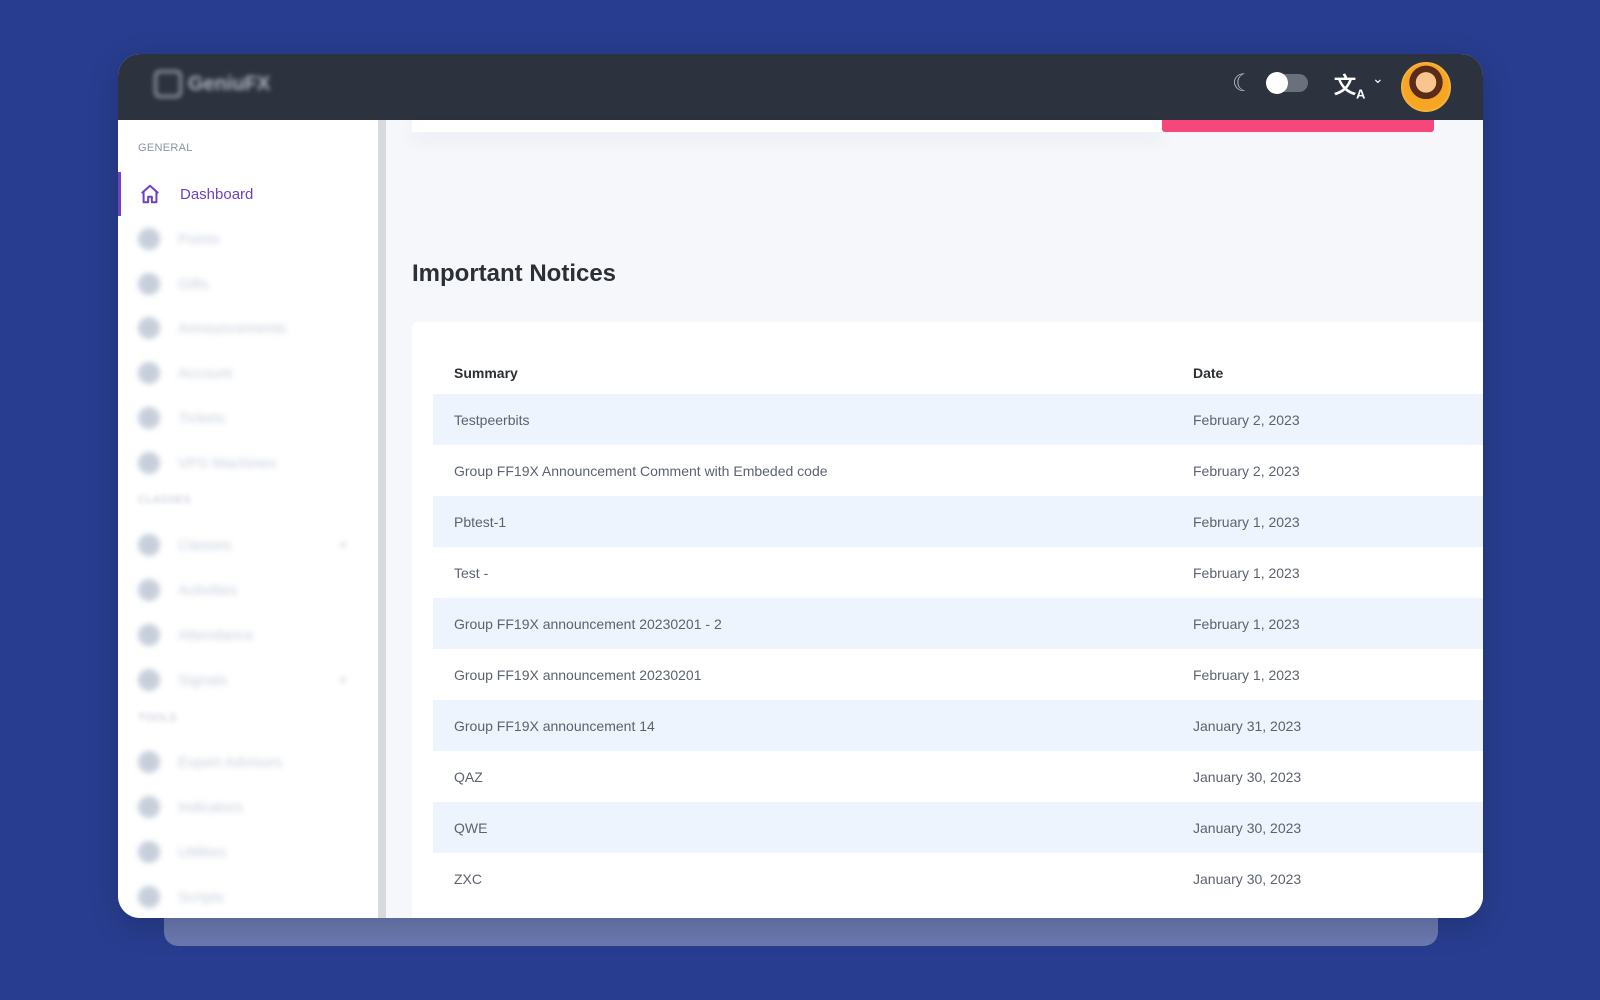 This screenshot has width=1600, height=1000. What do you see at coordinates (216, 635) in the screenshot?
I see `sidebar-item-label: Attendance` at bounding box center [216, 635].